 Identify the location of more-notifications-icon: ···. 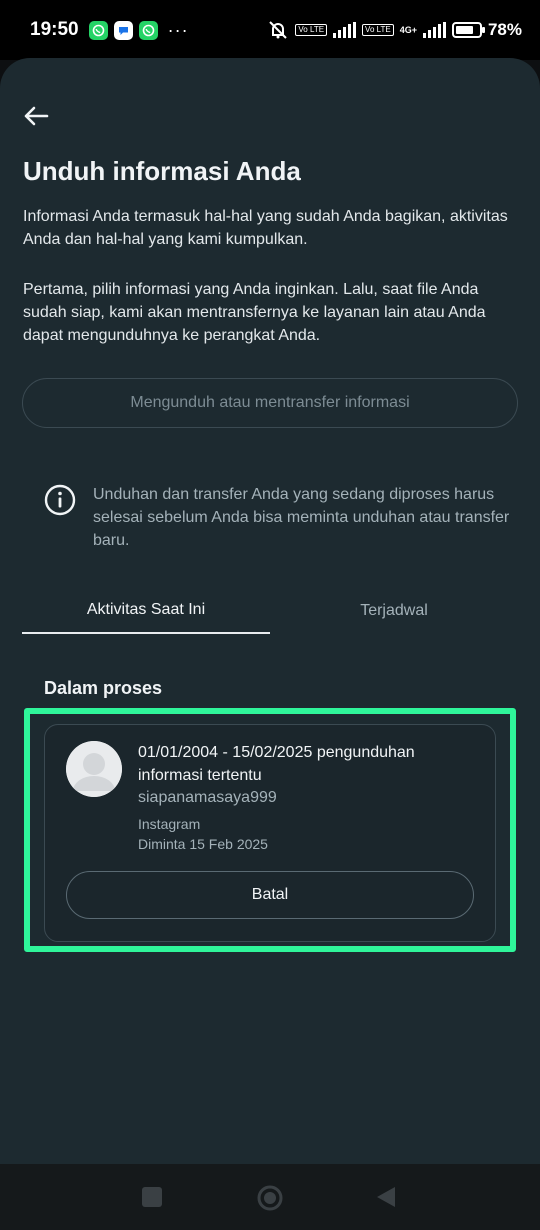
(178, 29).